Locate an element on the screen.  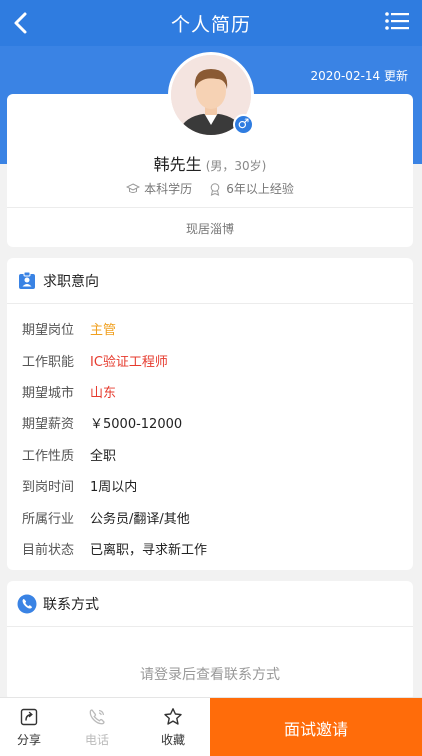
id-card-icon is located at coordinates (27, 280).